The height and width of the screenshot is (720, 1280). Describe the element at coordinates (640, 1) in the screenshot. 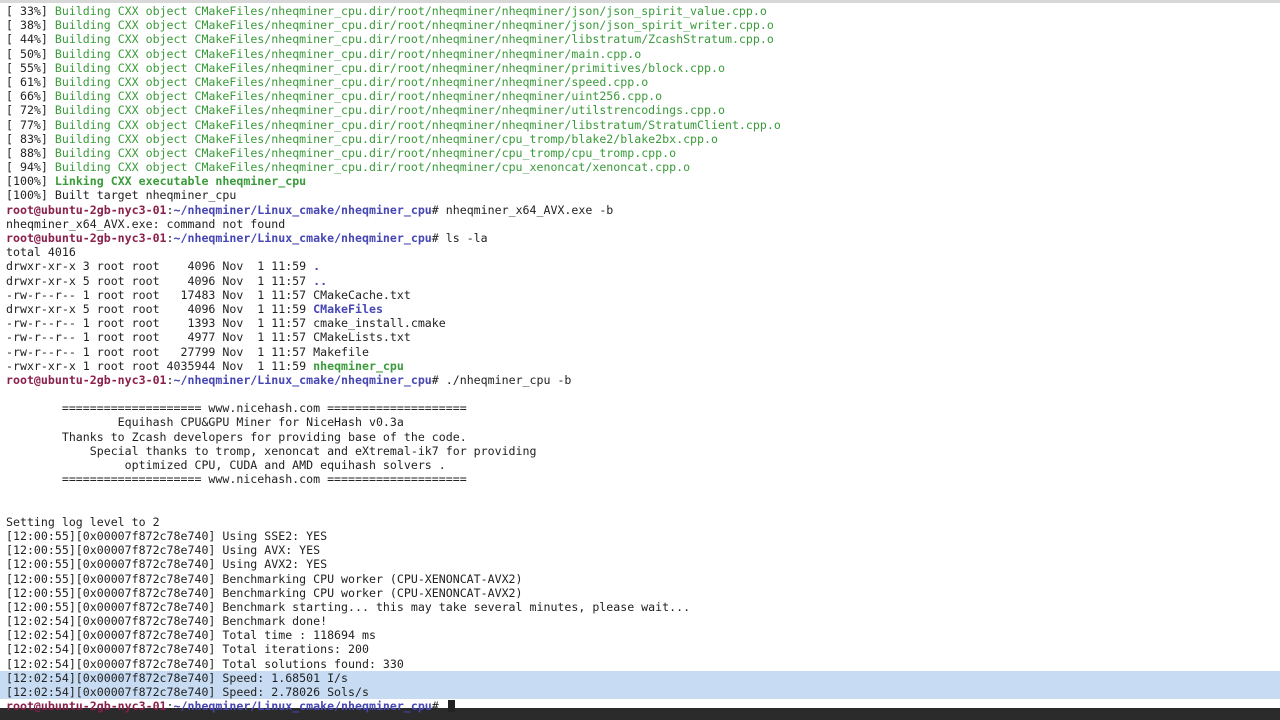

I see `top-border` at that location.